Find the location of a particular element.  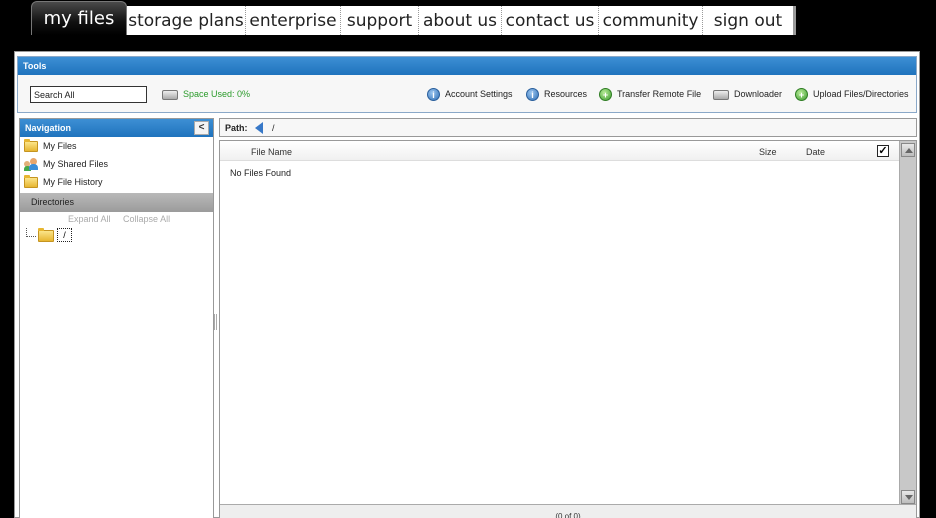

resources-label: Resources is located at coordinates (566, 94).